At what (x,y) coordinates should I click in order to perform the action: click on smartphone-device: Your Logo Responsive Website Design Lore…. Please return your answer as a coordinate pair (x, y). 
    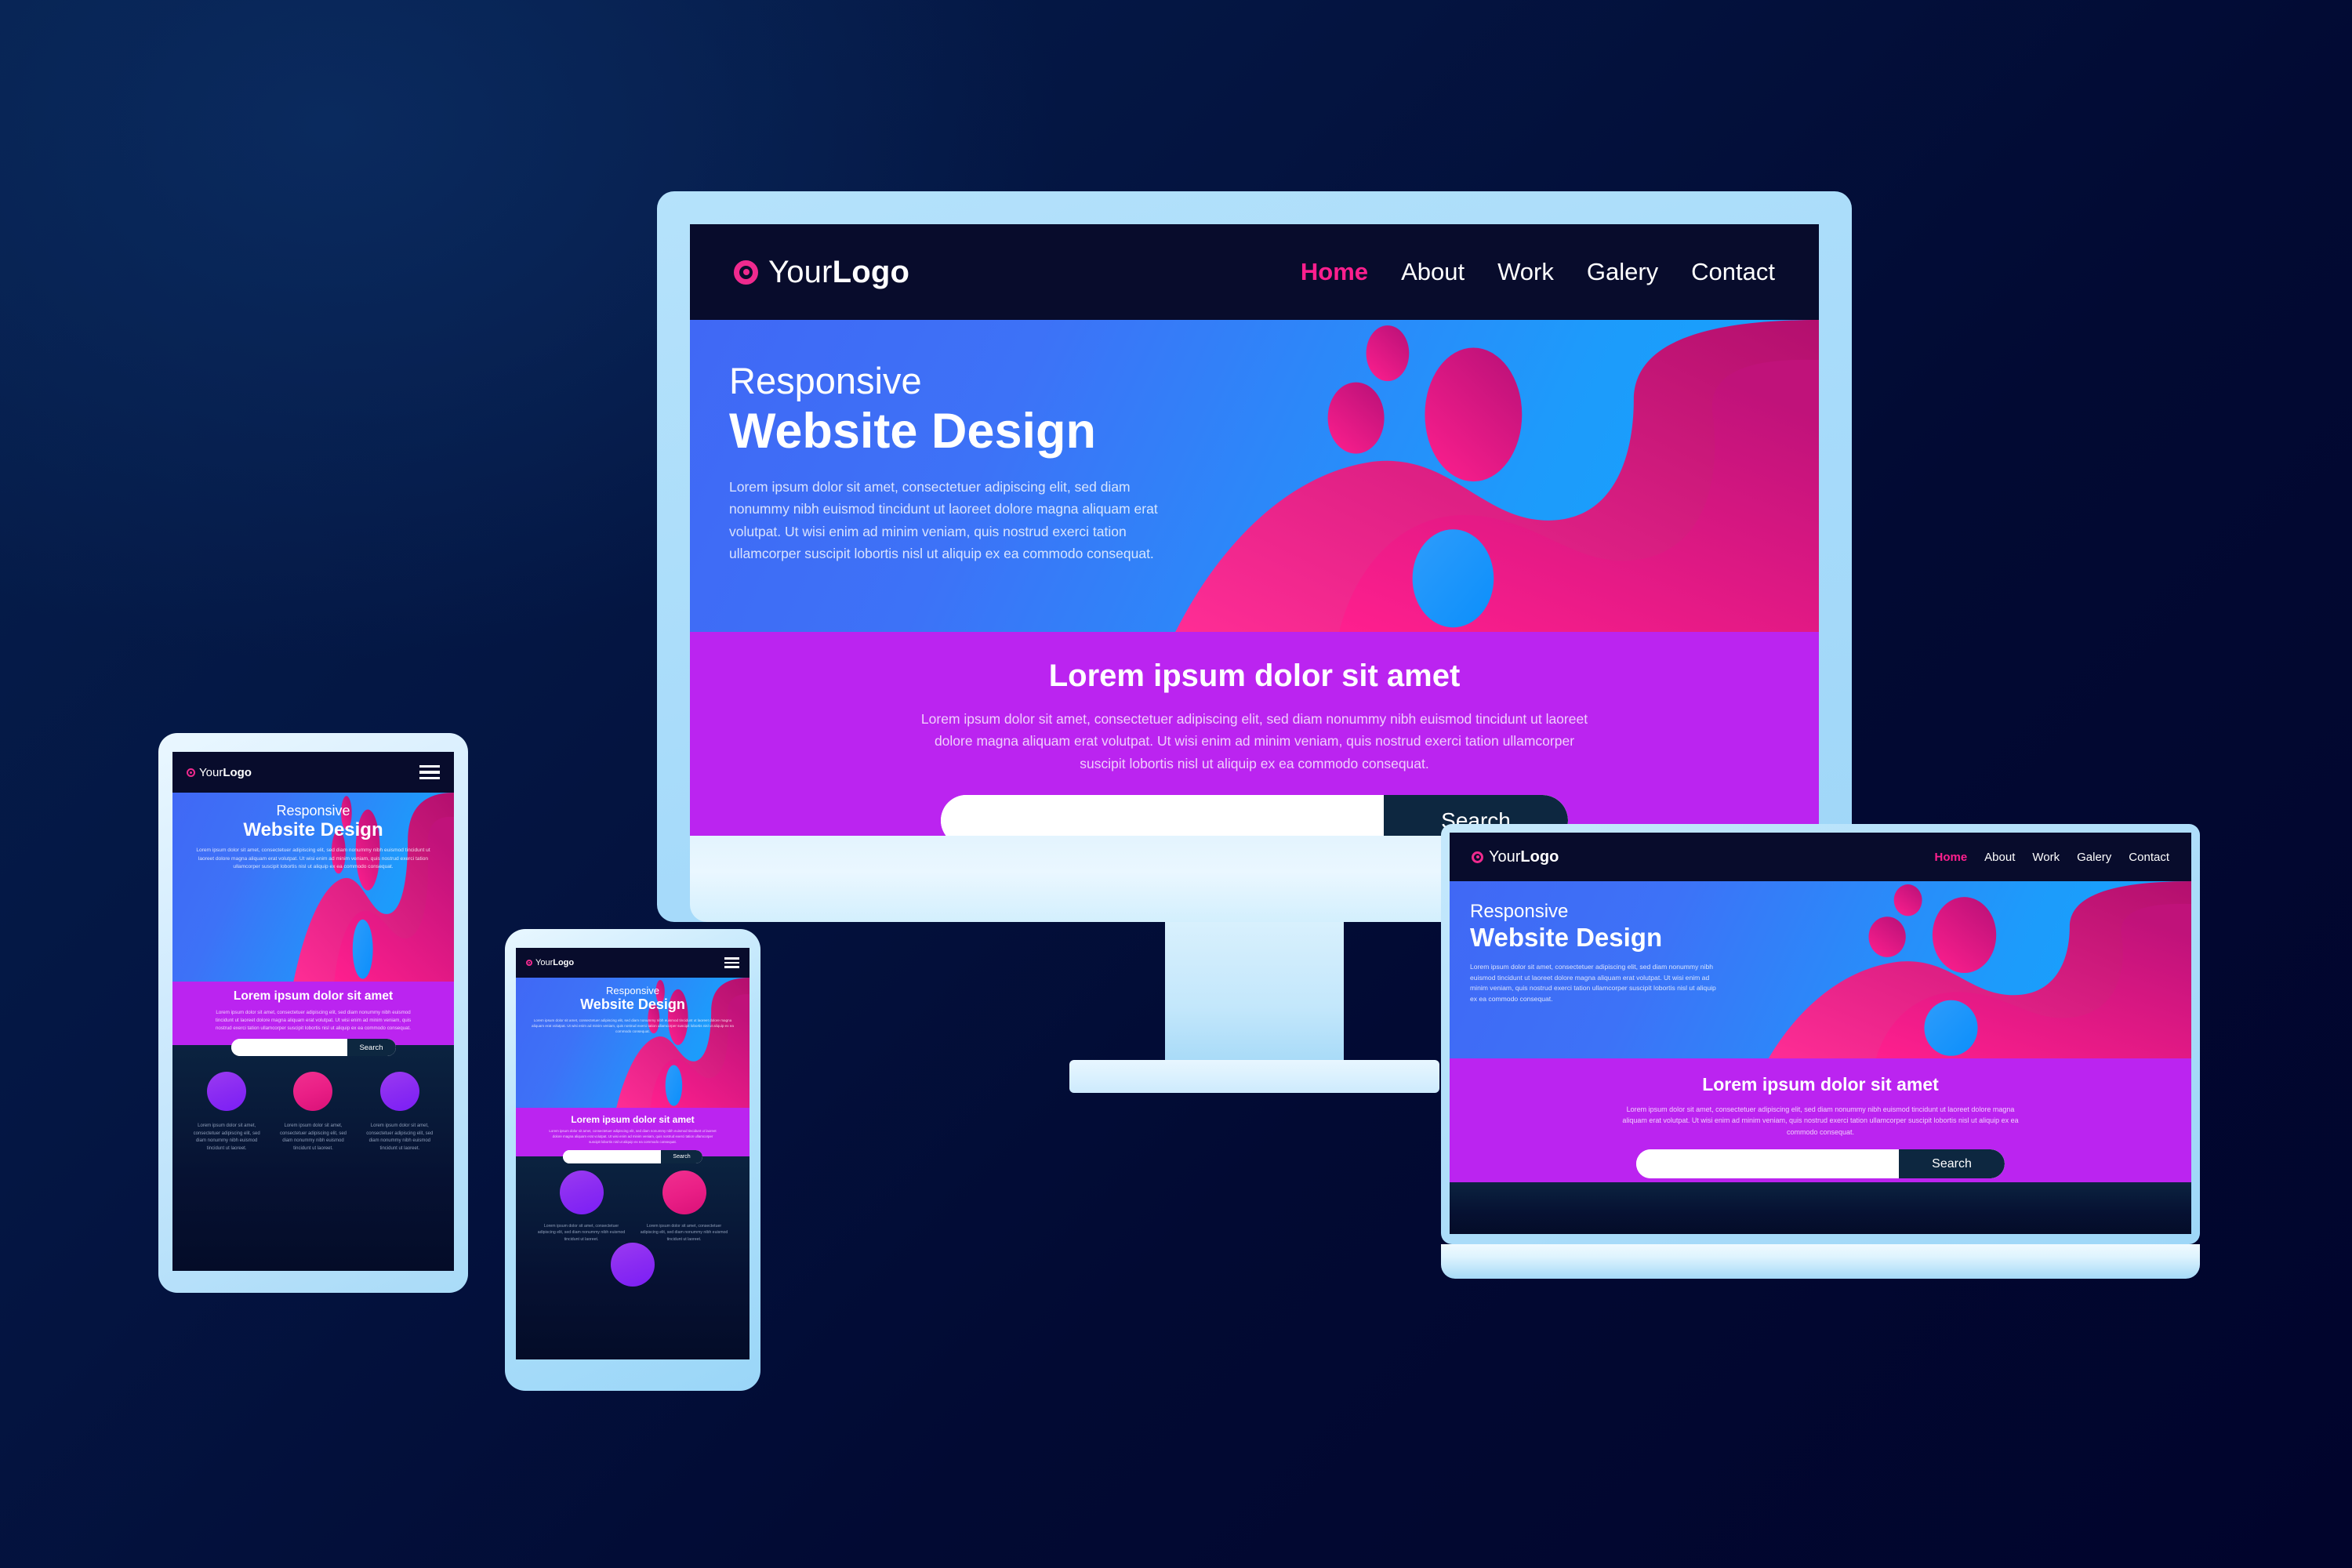
    Looking at the image, I should click on (632, 1160).